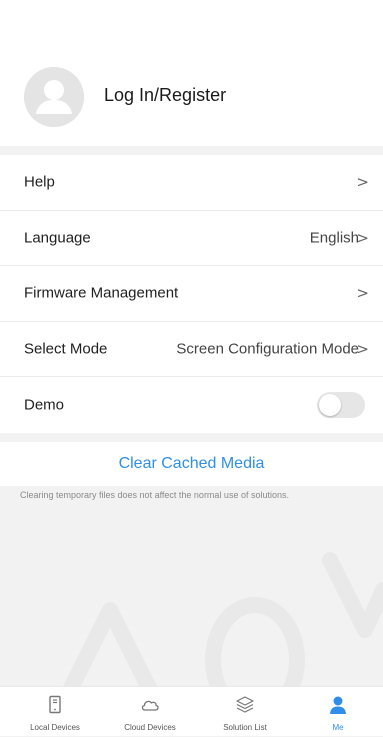  What do you see at coordinates (54, 97) in the screenshot?
I see `avatar-icon` at bounding box center [54, 97].